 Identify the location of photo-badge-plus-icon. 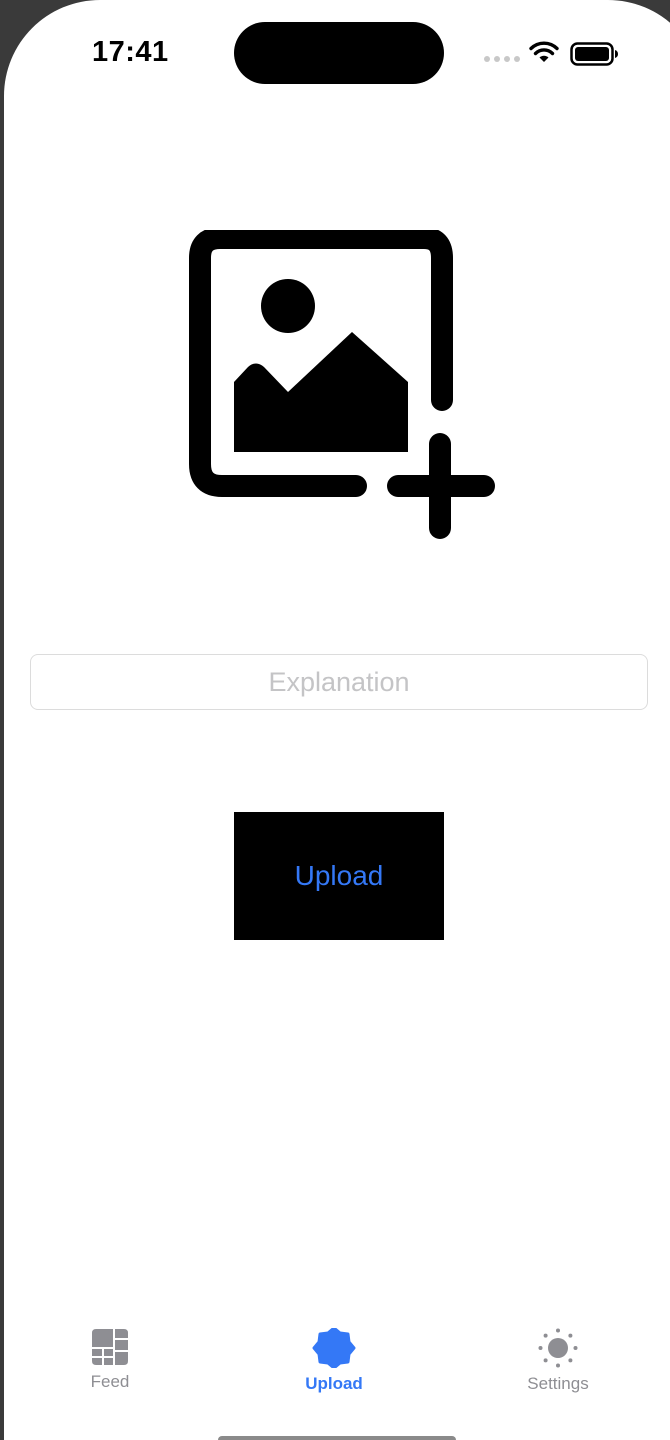
(342, 386).